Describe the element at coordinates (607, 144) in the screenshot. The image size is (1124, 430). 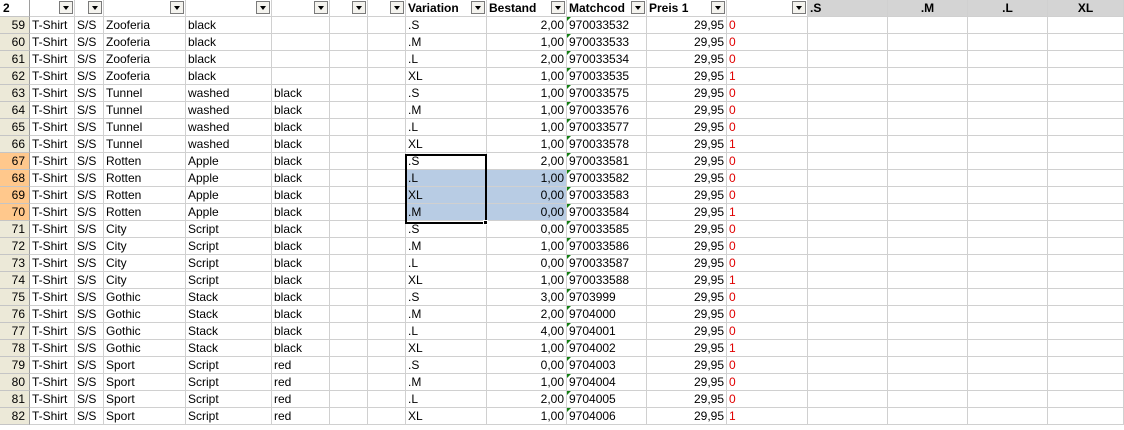
I see `cell-matchcode: 970033578` at that location.